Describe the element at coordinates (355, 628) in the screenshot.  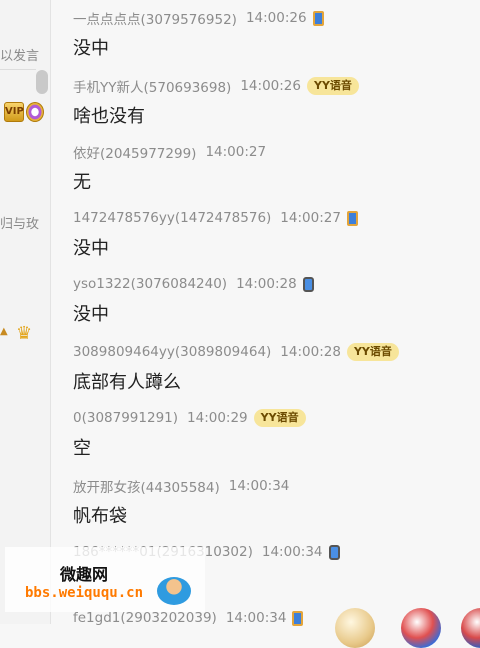
I see `gift-bubble-icon` at that location.